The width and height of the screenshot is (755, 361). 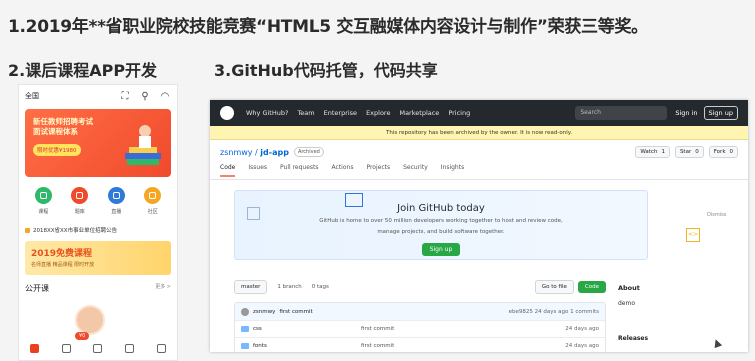 I want to click on fork-label: Fork, so click(x=719, y=152).